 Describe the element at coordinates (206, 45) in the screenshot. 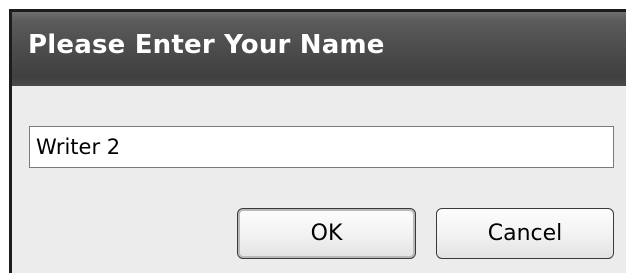

I see `dialog-title: Please Enter Your Name` at that location.